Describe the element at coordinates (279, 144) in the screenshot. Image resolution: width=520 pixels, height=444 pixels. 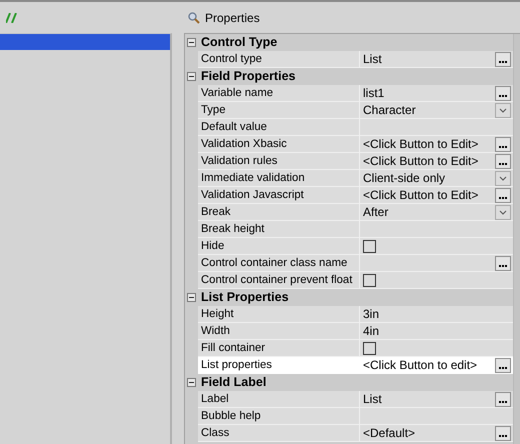
I see `property-name: Validation Xbasic` at that location.